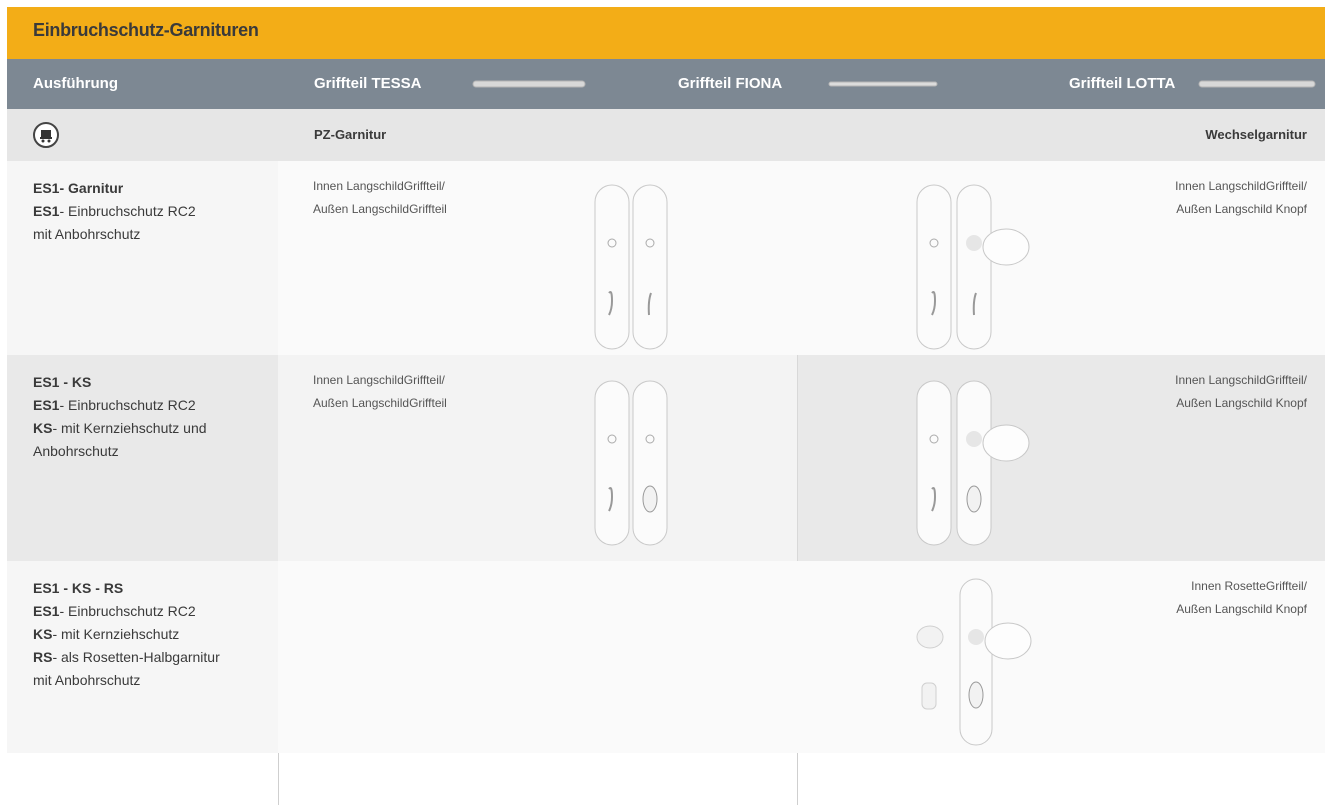  What do you see at coordinates (43, 657) in the screenshot?
I see `row-line-bold: RS` at bounding box center [43, 657].